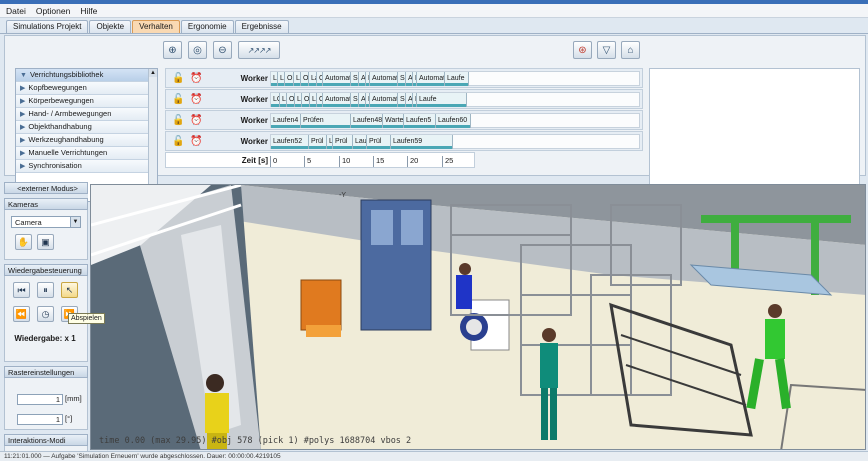 The image size is (868, 461). I want to click on camera-snapshot-button: ▣, so click(45, 242).